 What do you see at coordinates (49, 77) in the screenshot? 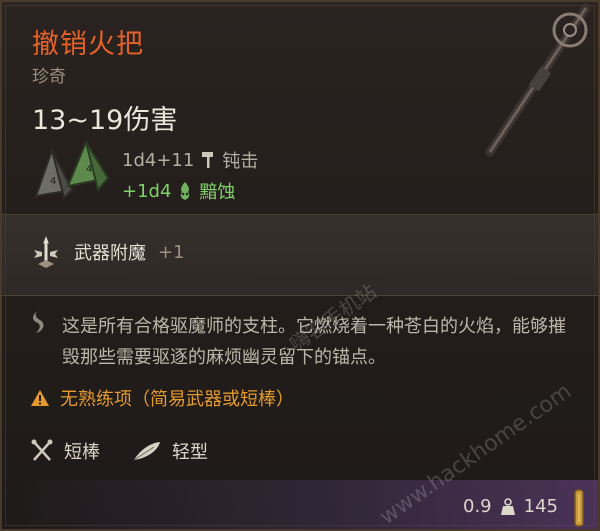
I see `item-rarity: 珍奇` at bounding box center [49, 77].